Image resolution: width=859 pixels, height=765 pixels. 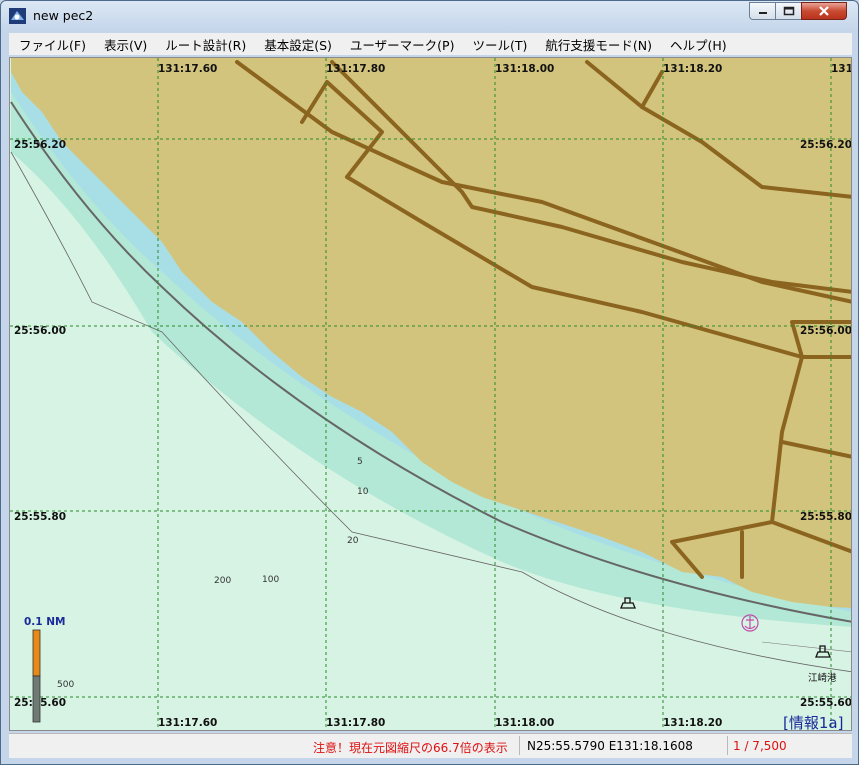 I want to click on menu-user-mark: ユーザーマーク(P), so click(x=401, y=44).